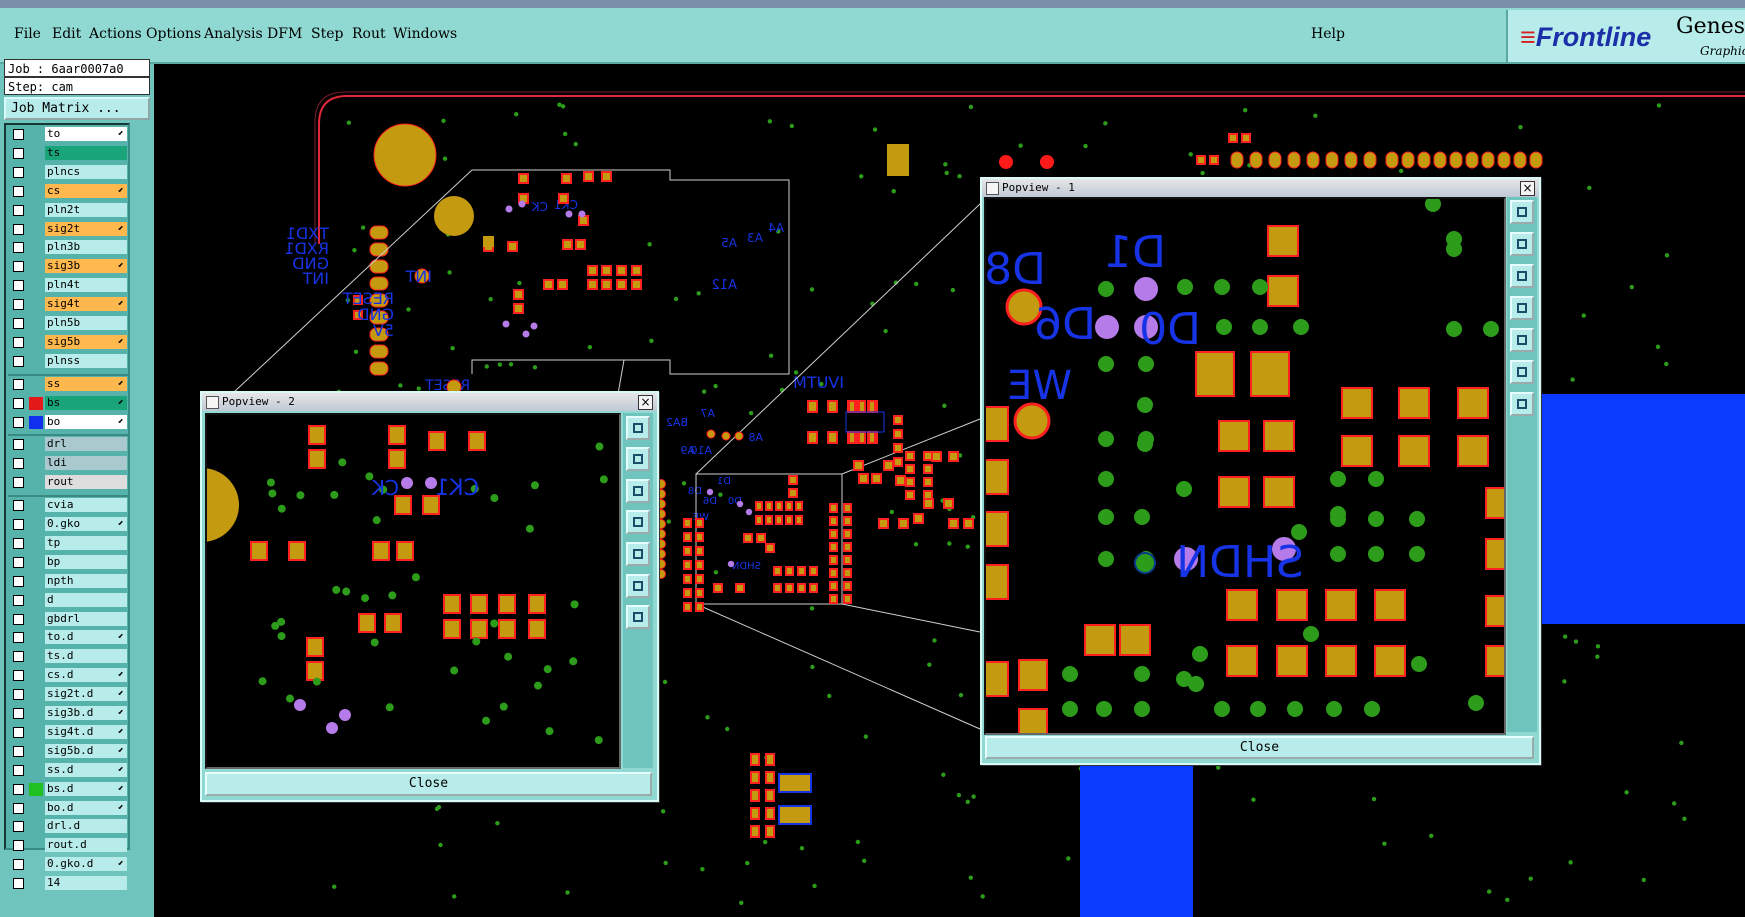  I want to click on layer-row-ldi: ldi, so click(68, 463).